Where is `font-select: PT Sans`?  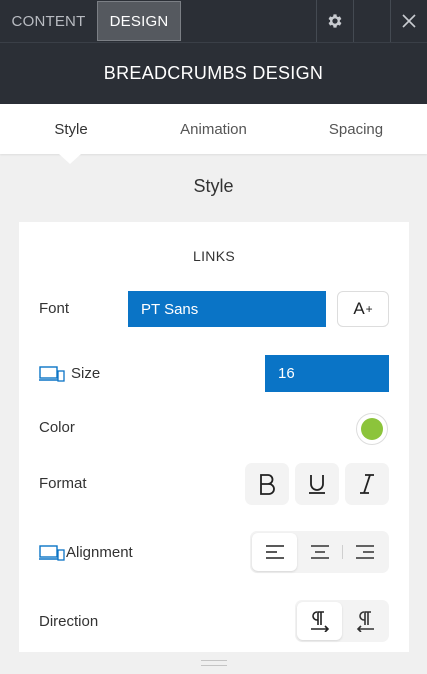
font-select: PT Sans is located at coordinates (227, 309).